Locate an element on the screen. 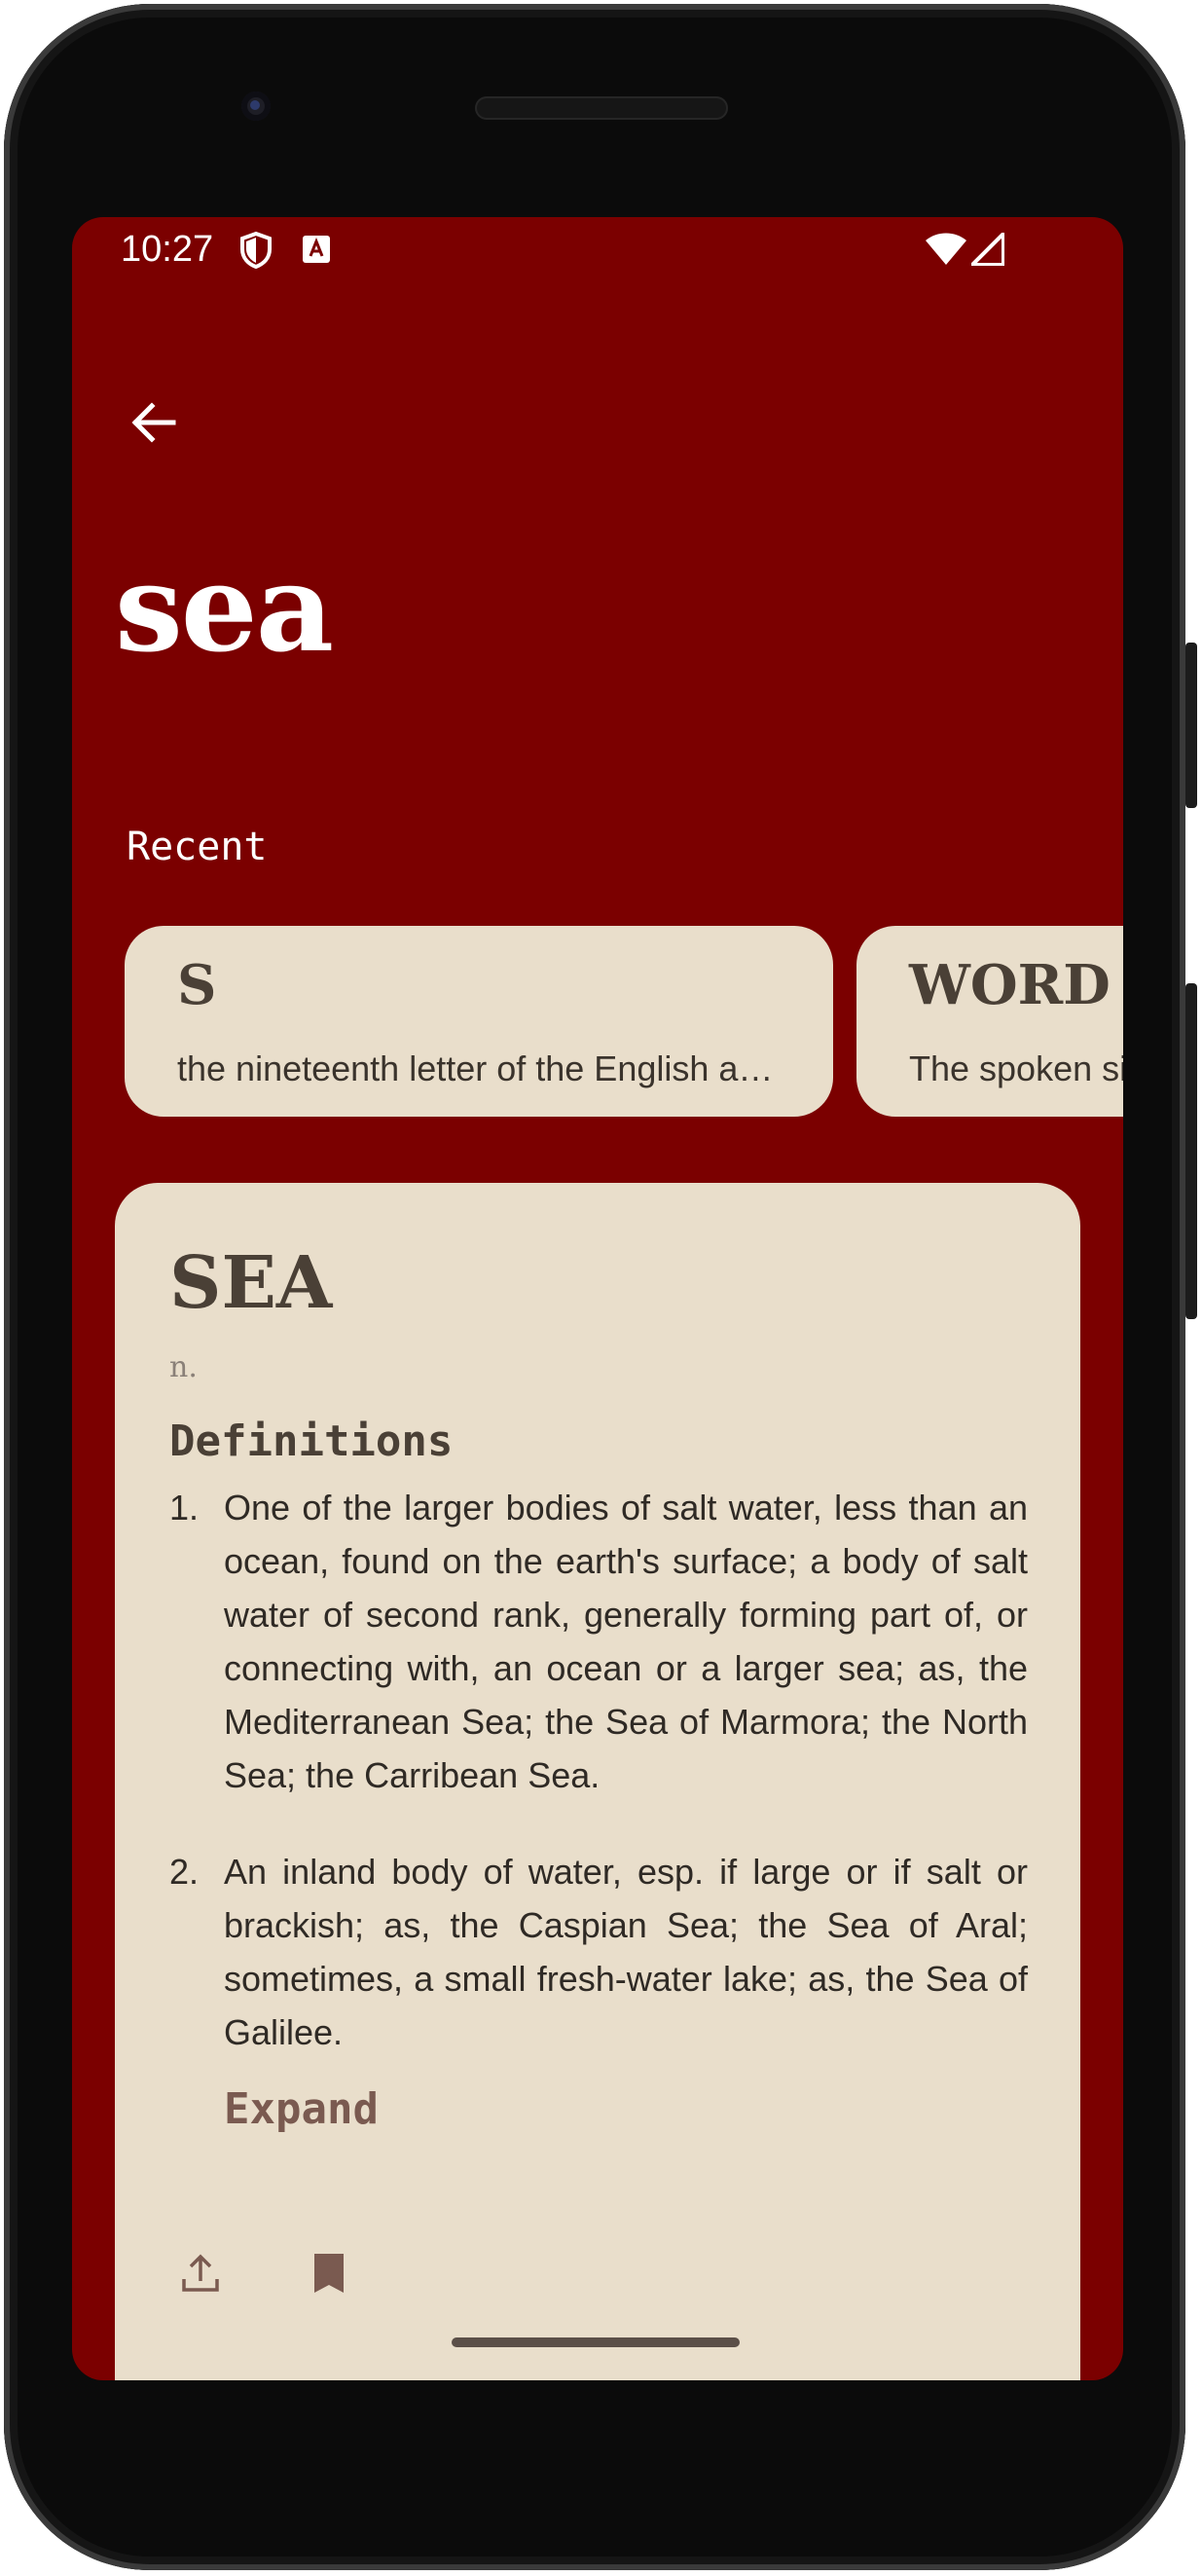 Image resolution: width=1202 pixels, height=2576 pixels. definition-number: 2. is located at coordinates (184, 1872).